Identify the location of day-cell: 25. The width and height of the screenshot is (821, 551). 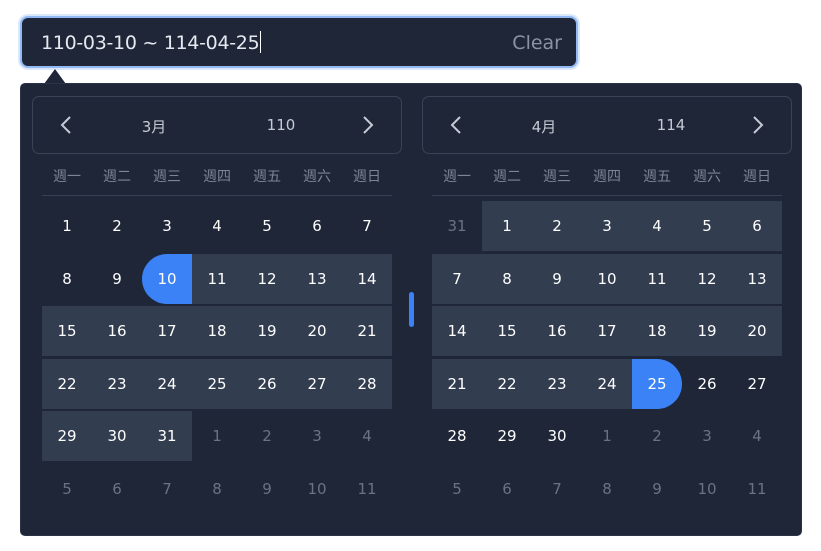
(217, 383).